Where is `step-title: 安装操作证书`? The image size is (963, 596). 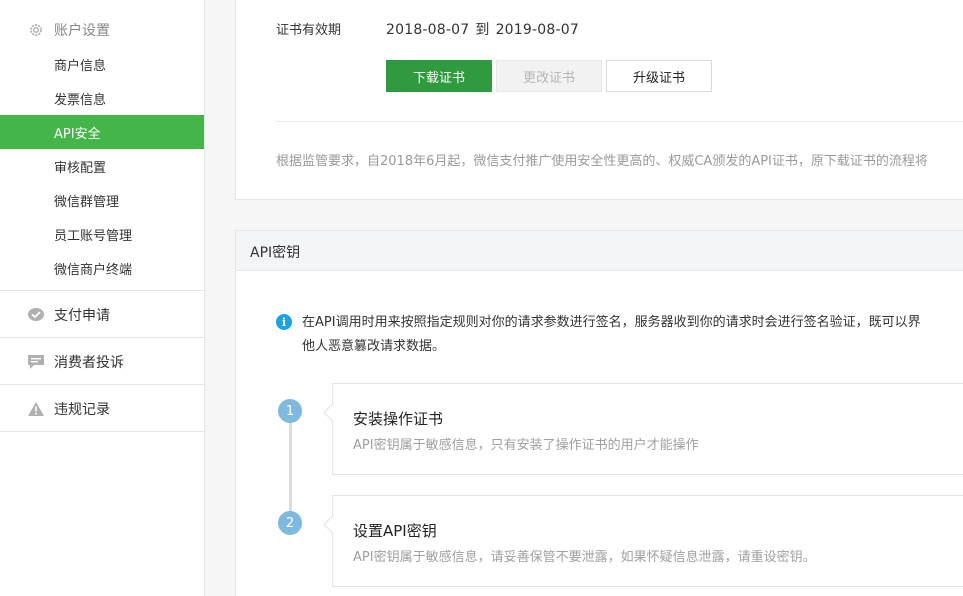 step-title: 安装操作证书 is located at coordinates (398, 419).